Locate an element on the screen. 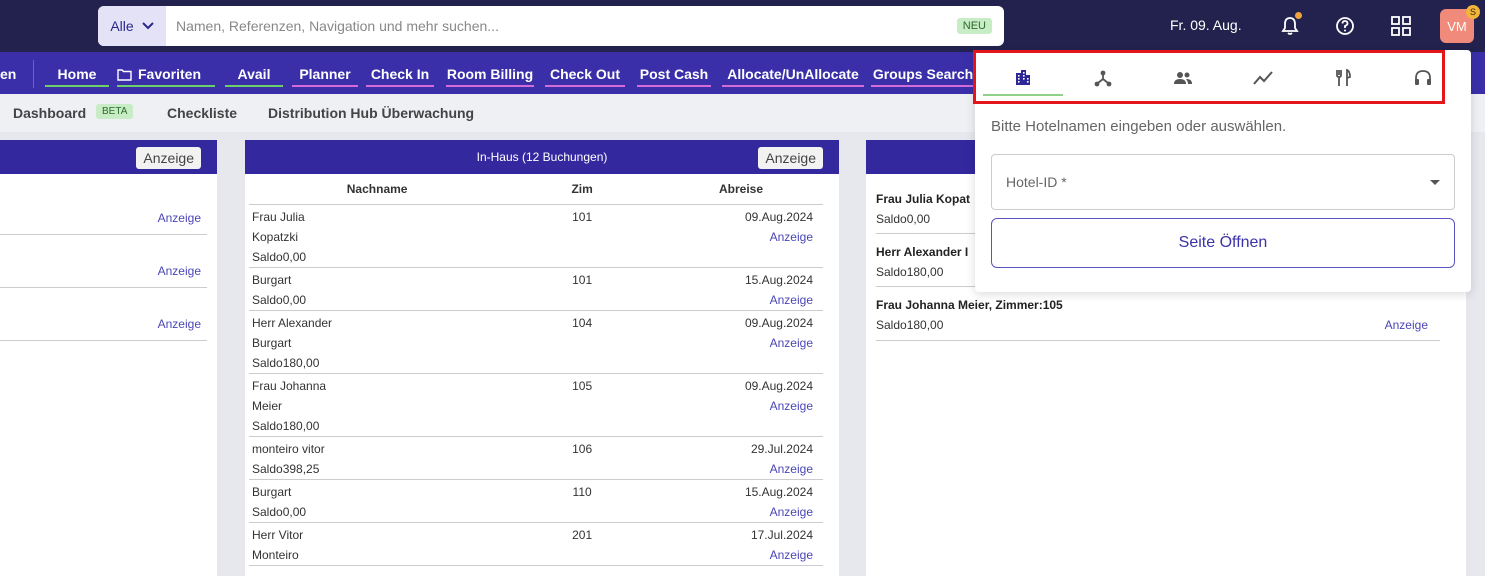 This screenshot has width=1485, height=576. help-button is located at coordinates (1345, 26).